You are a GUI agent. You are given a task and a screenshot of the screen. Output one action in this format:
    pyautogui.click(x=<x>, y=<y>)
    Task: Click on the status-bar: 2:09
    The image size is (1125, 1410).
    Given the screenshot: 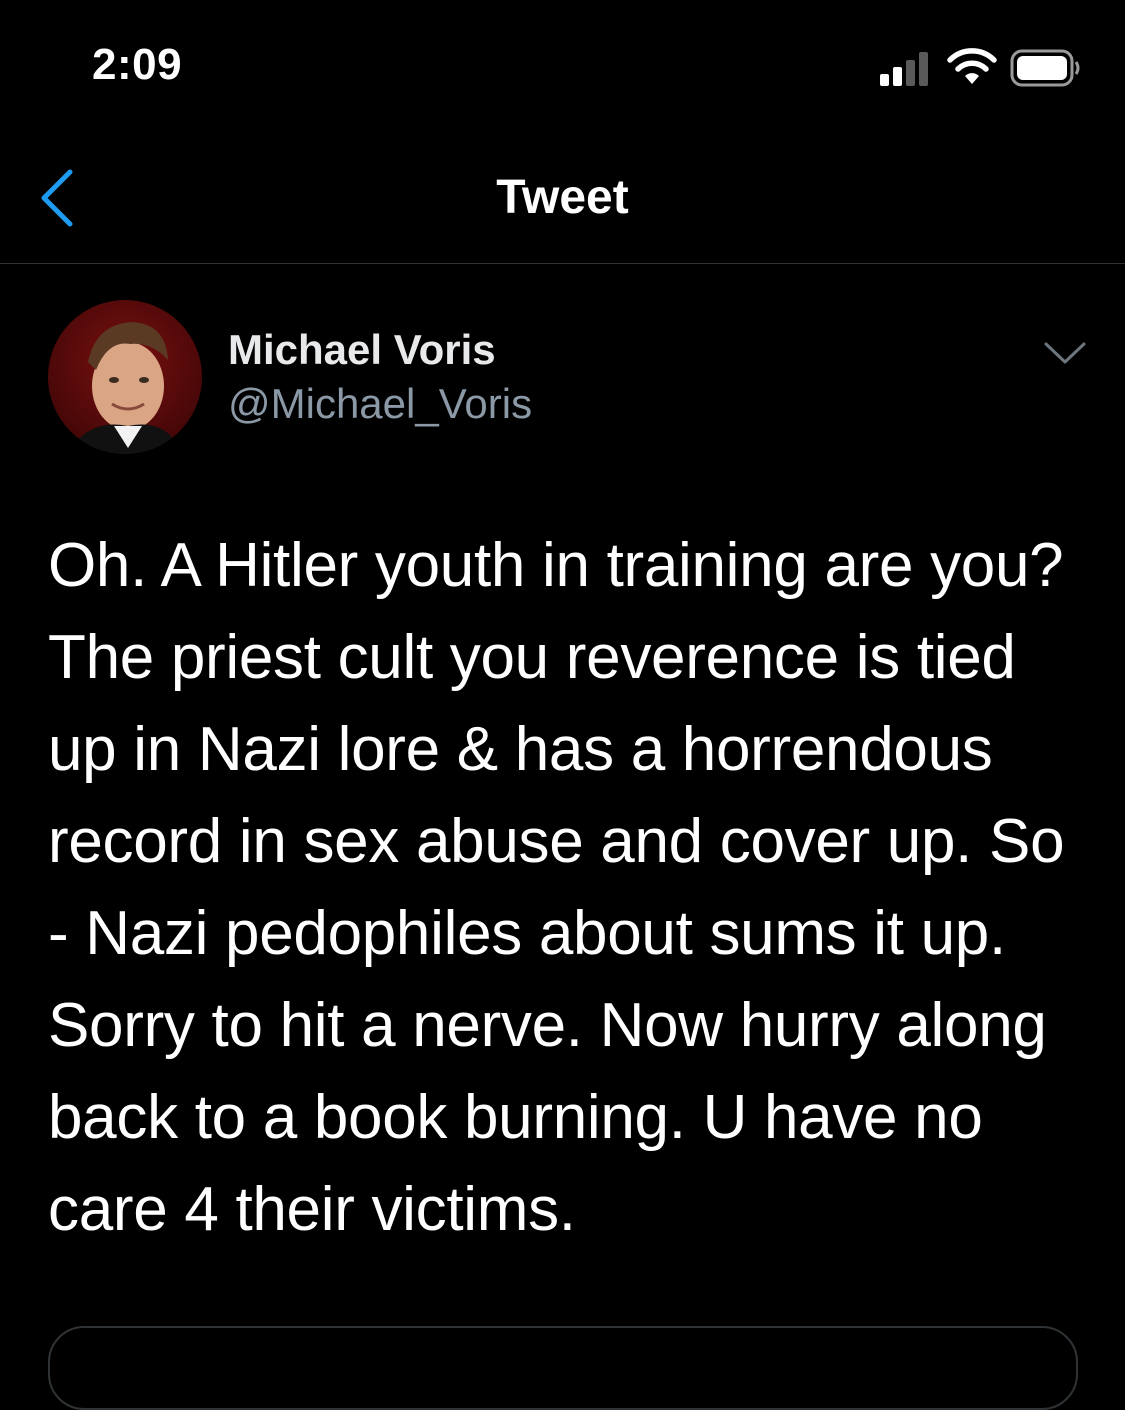 What is the action you would take?
    pyautogui.click(x=562, y=65)
    